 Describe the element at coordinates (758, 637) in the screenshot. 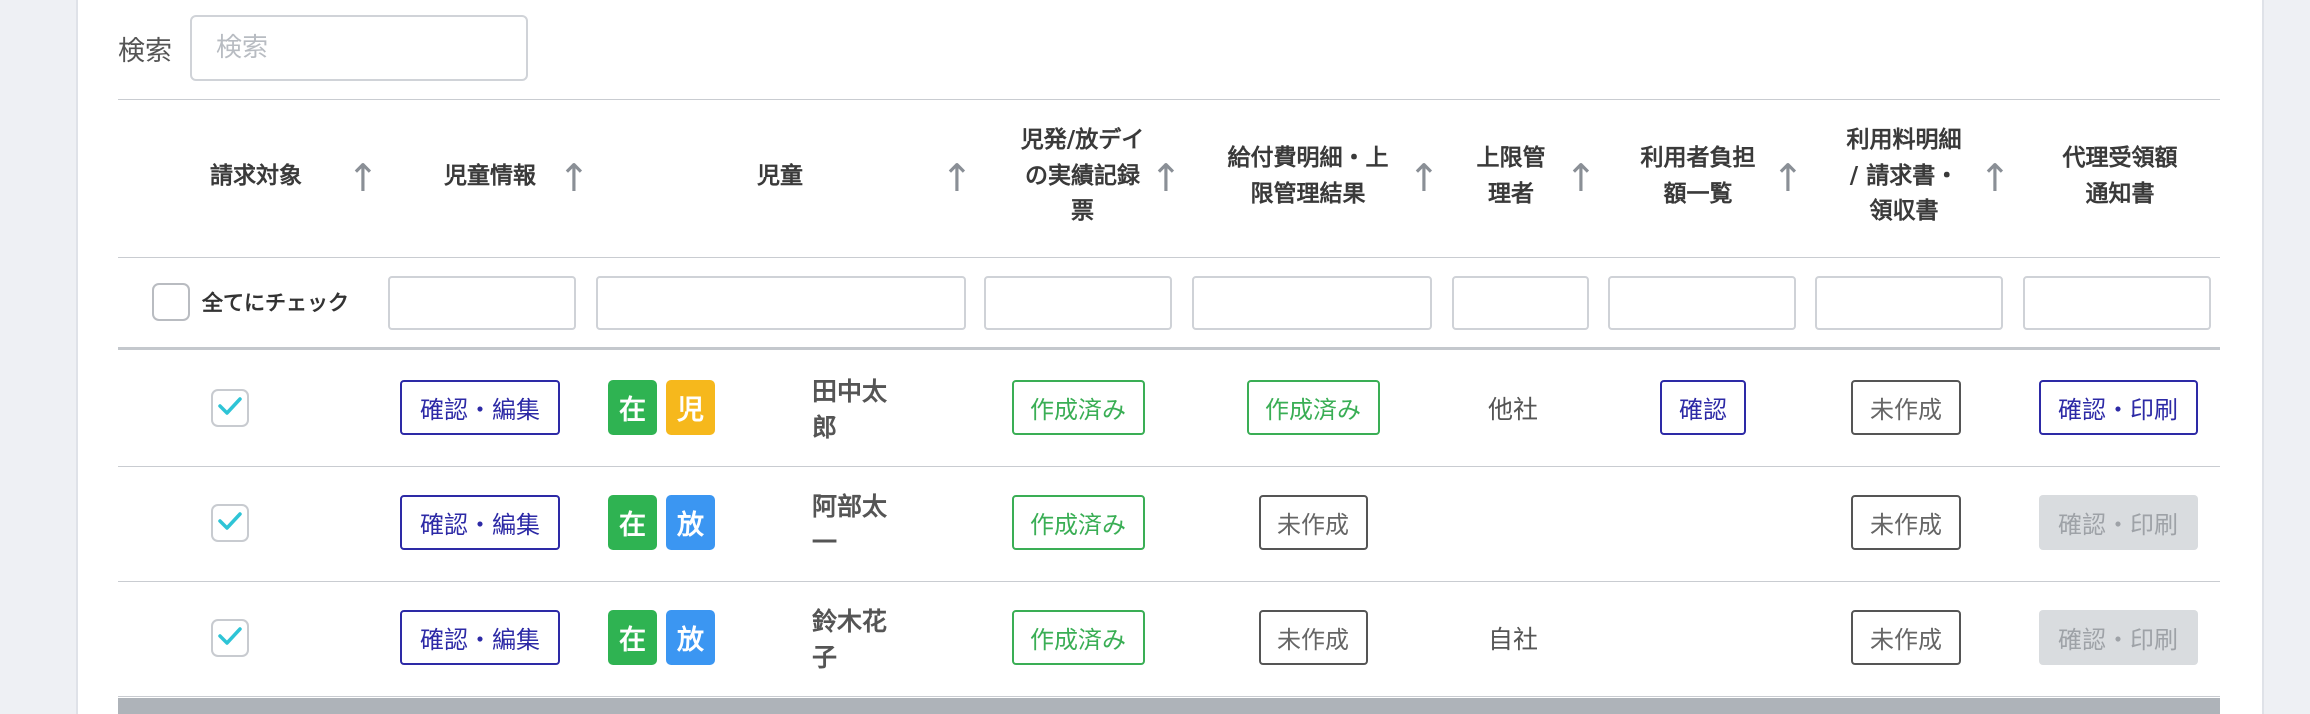

I see `cell-child: 在放 鈴木花子` at that location.